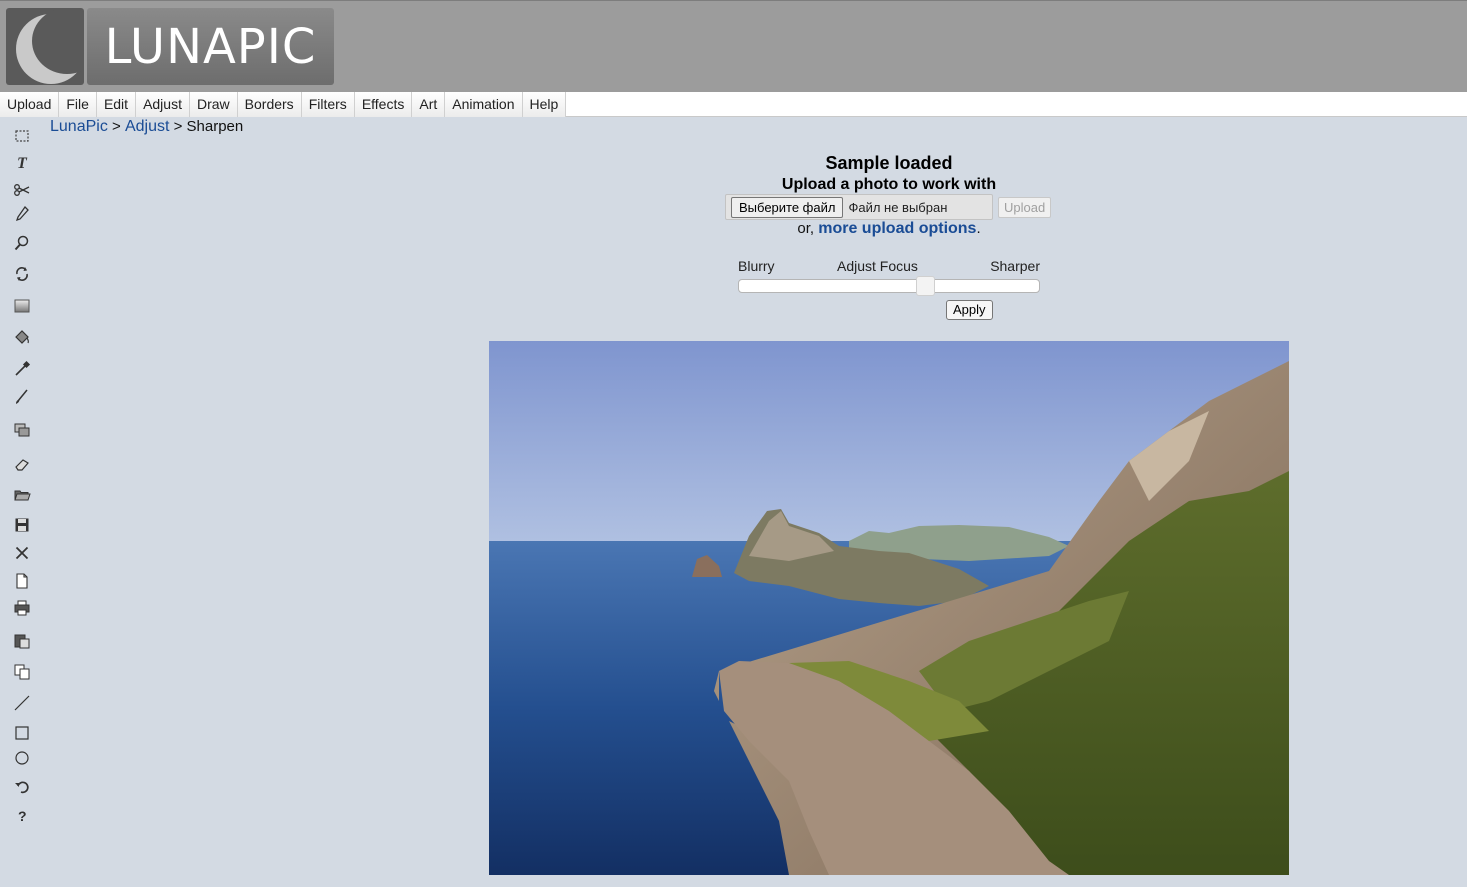 This screenshot has height=887, width=1467. I want to click on focus-slider-area: Blurry Adjust Focus Sharper, so click(889, 288).